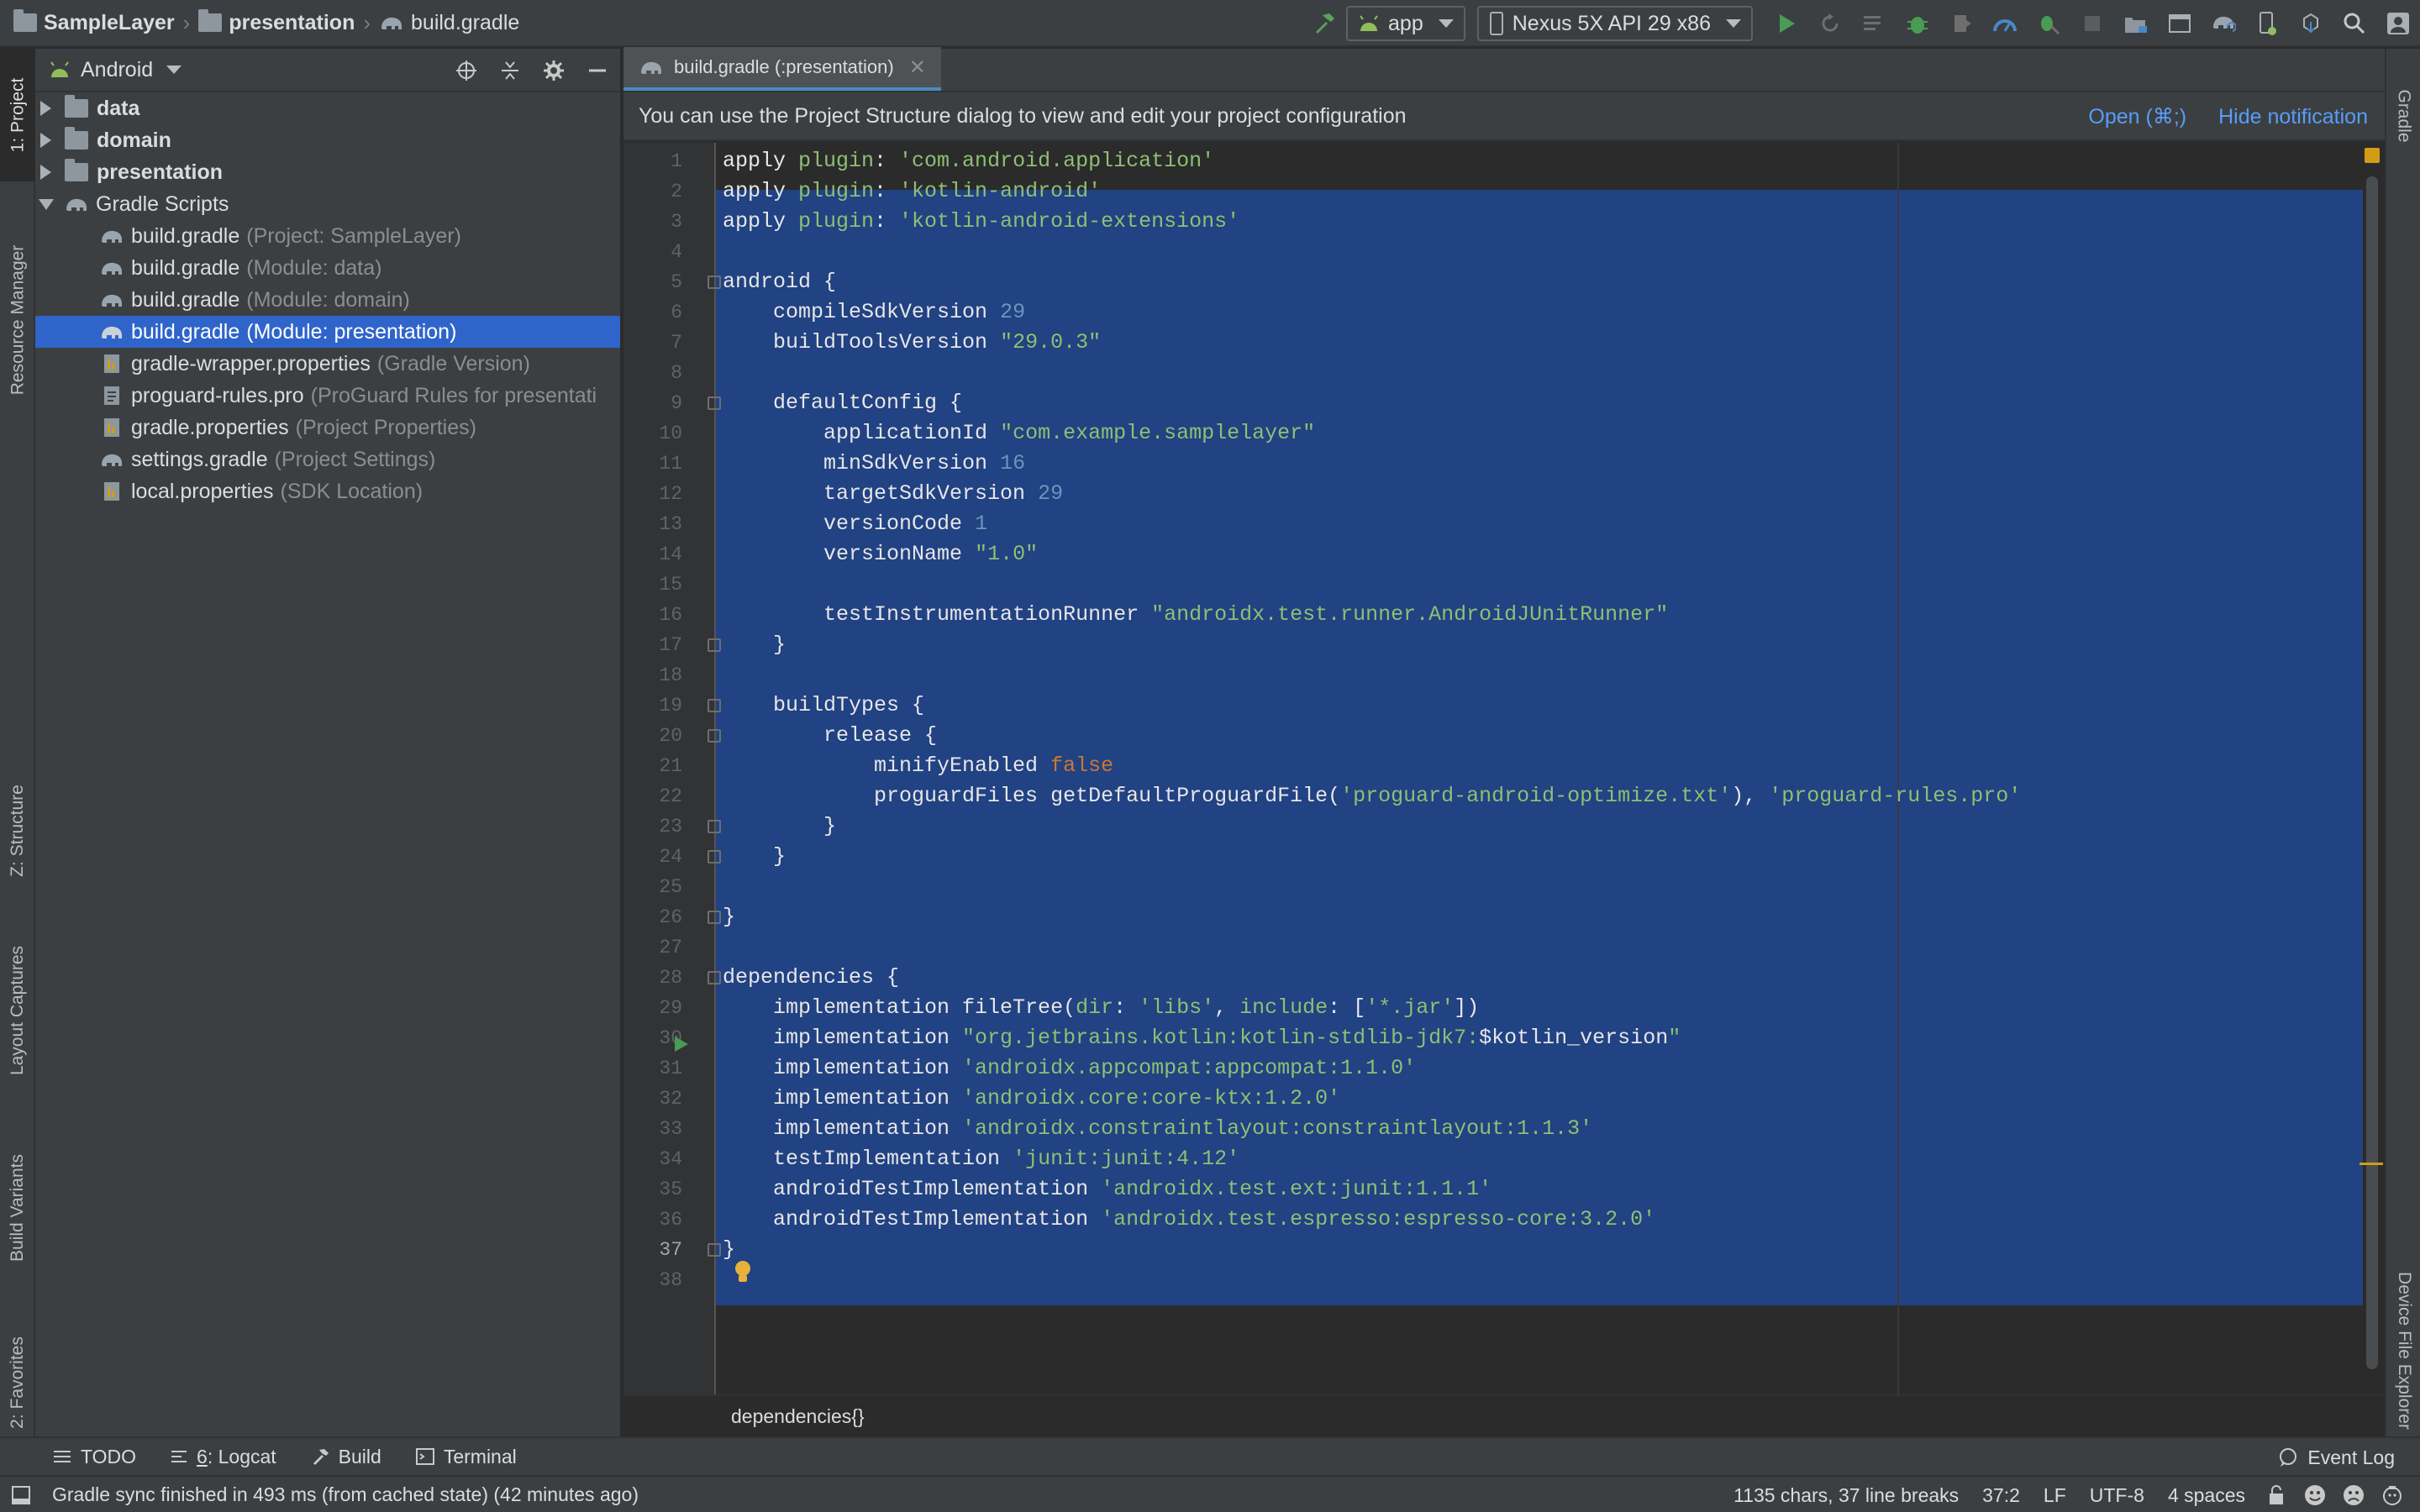 This screenshot has width=2420, height=1512. I want to click on code-line: targetSdkVersion 29, so click(893, 494).